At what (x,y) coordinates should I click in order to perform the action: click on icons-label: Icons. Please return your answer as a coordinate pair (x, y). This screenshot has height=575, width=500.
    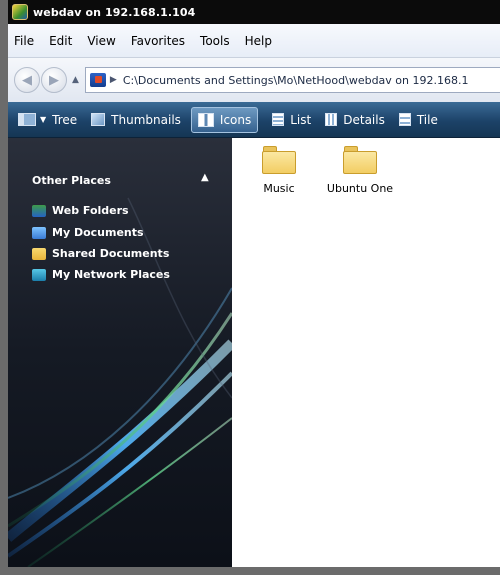
    Looking at the image, I should click on (235, 119).